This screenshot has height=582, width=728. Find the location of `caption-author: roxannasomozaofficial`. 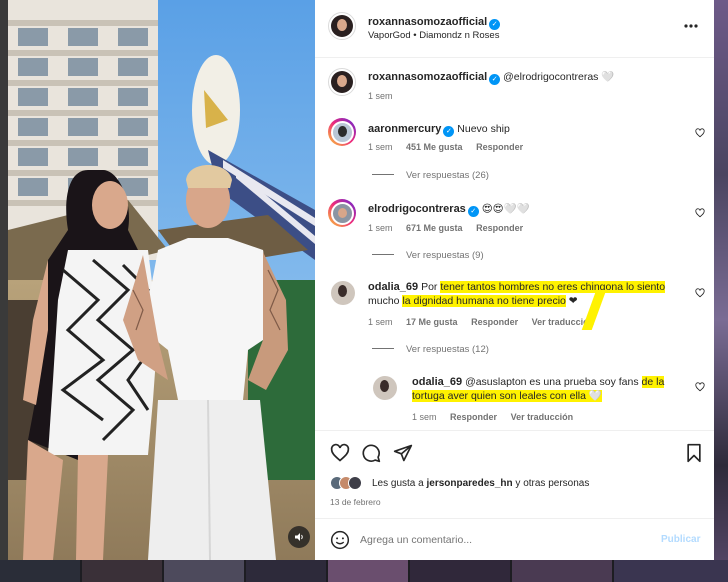

caption-author: roxannasomozaofficial is located at coordinates (427, 77).